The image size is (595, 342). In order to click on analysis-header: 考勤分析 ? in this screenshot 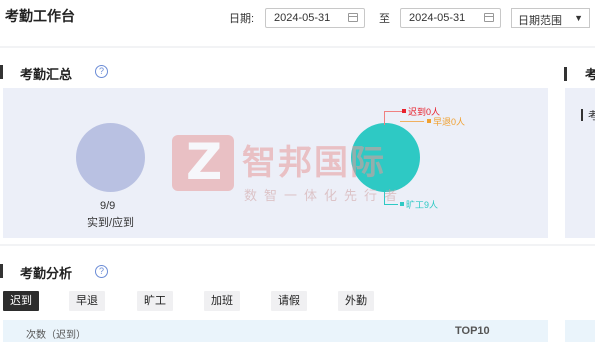, I will do `click(100, 271)`.